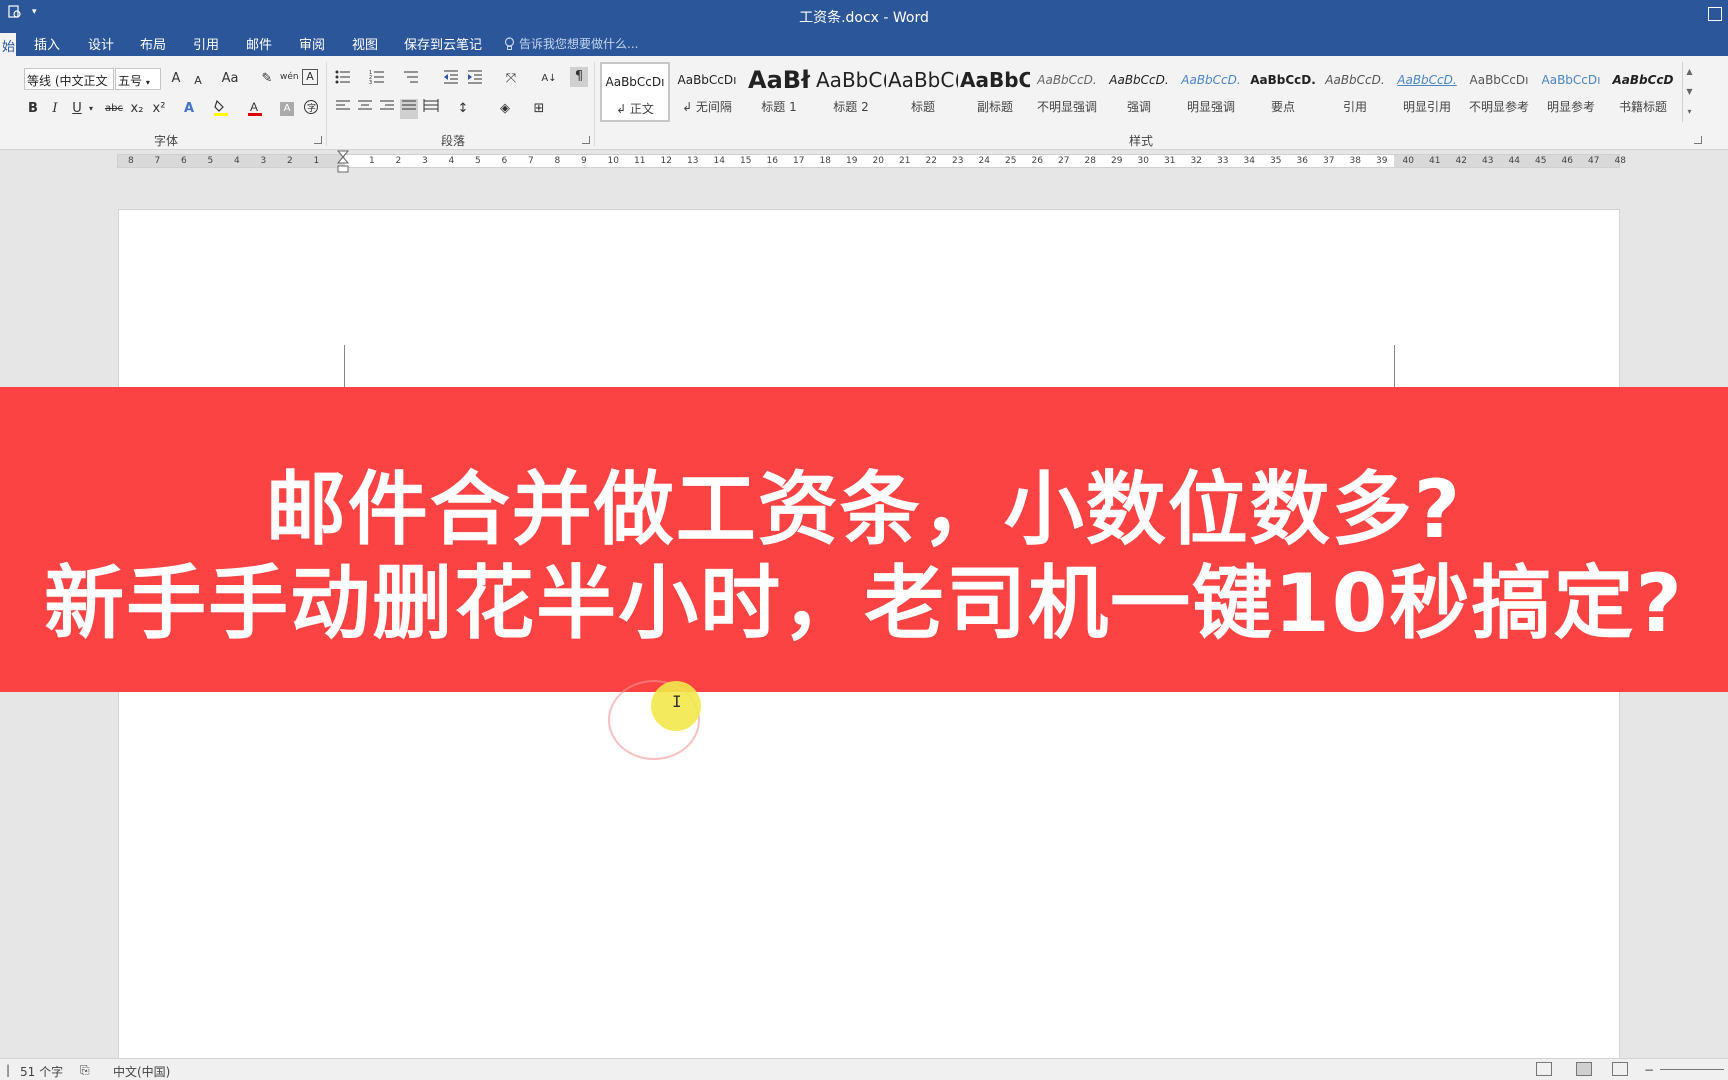 This screenshot has width=1728, height=1080. Describe the element at coordinates (475, 79) in the screenshot. I see `increase-indent-icon` at that location.